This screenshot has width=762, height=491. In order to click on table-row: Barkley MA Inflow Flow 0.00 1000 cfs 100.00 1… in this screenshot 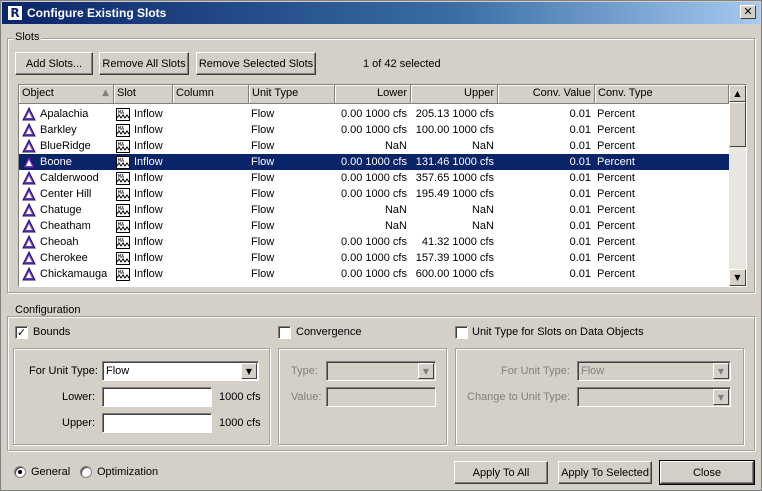, I will do `click(374, 130)`.